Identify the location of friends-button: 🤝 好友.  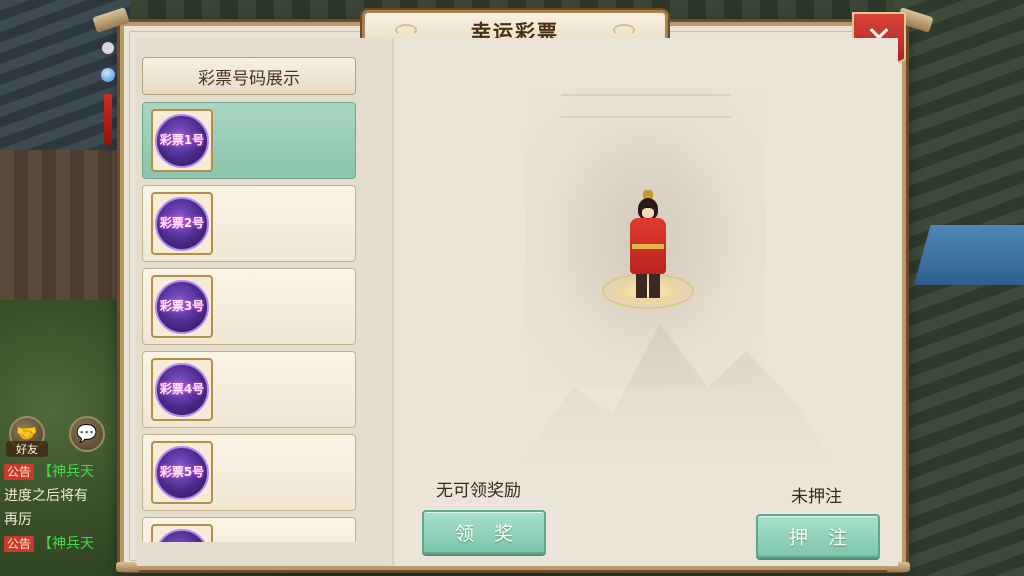
(27, 435).